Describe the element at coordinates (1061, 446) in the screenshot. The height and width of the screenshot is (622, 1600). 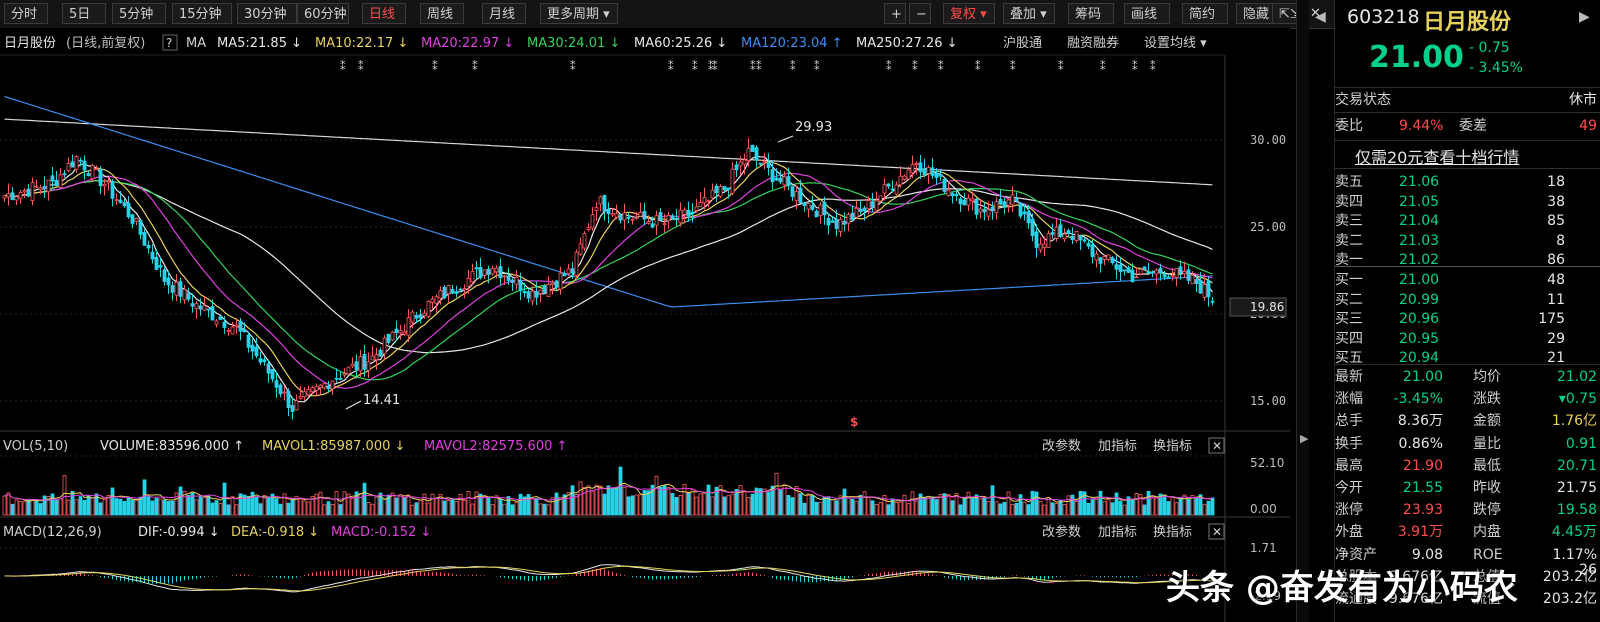
I see `vol-edit-params-button: 改参数` at that location.